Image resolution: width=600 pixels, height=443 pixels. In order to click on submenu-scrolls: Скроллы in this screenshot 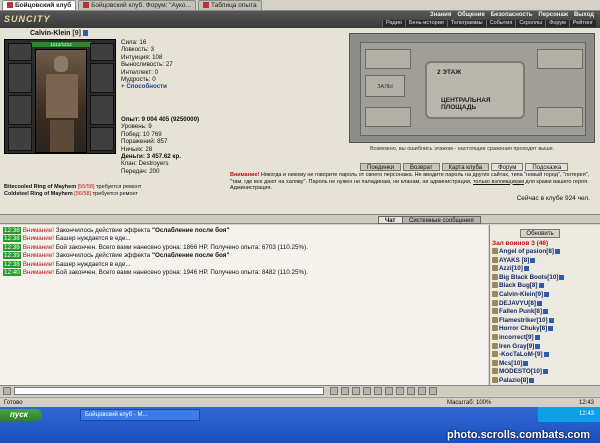, I will do `click(530, 23)`.